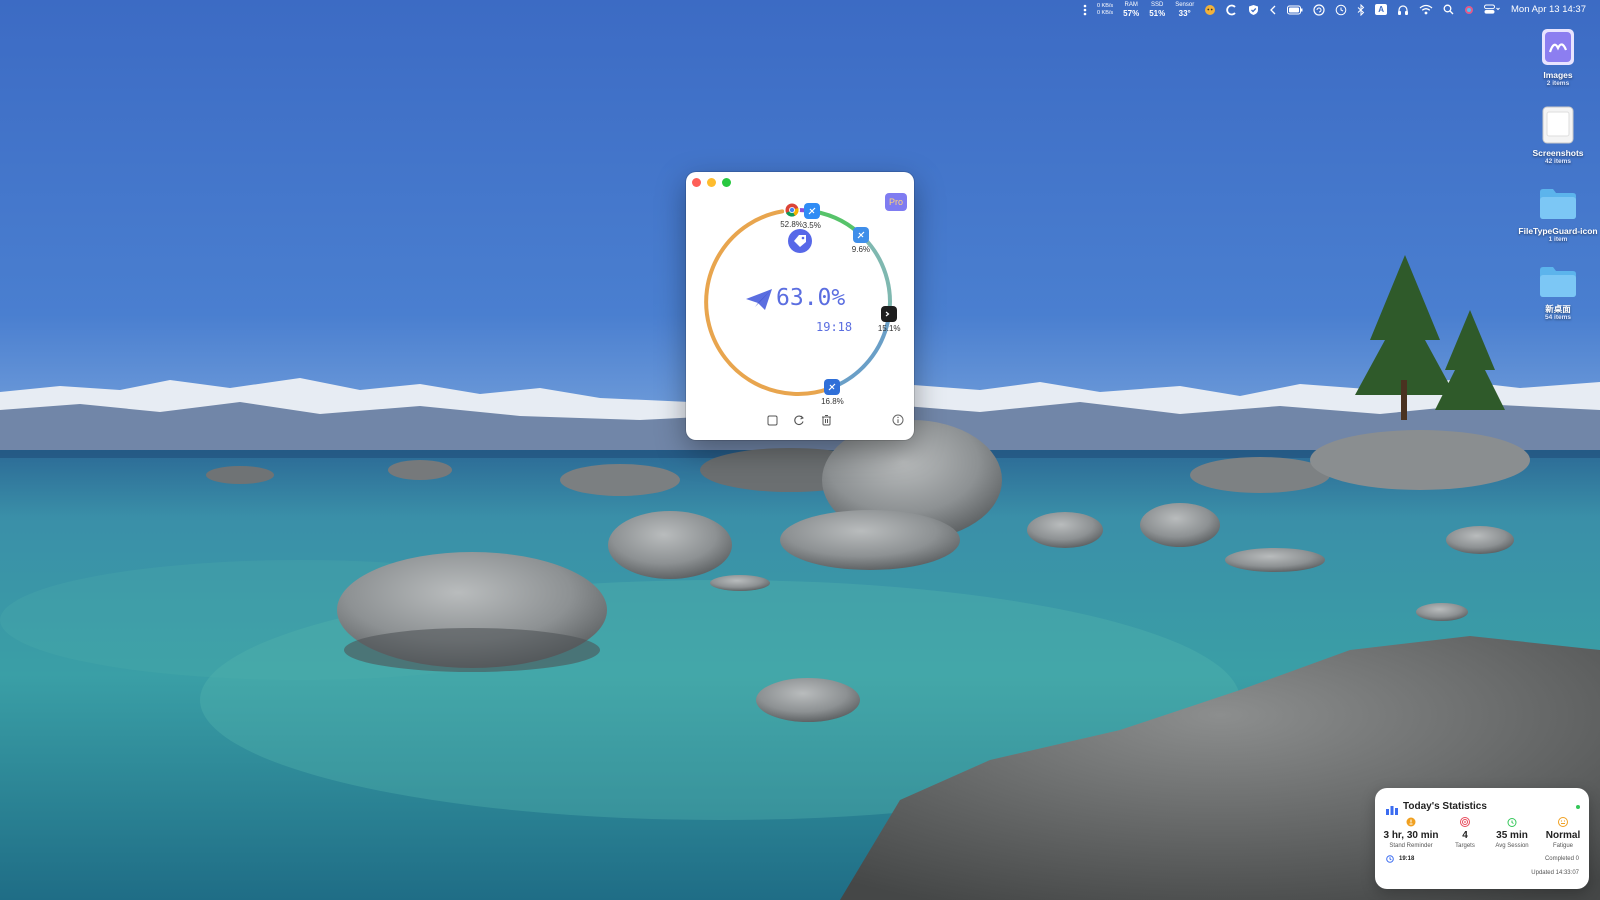  Describe the element at coordinates (1563, 823) in the screenshot. I see `fatigue-icon` at that location.